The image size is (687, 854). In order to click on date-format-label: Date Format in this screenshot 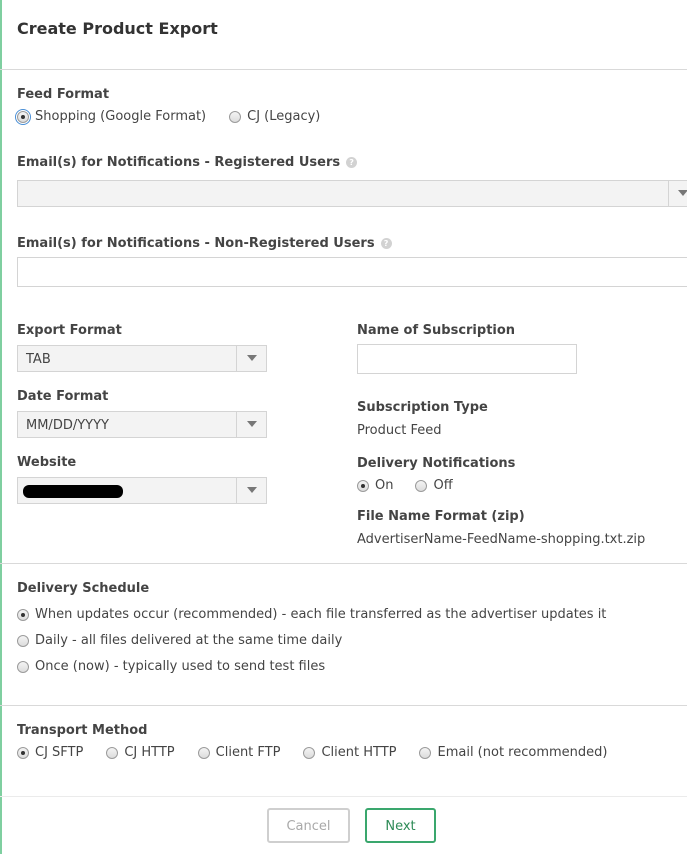, I will do `click(63, 396)`.